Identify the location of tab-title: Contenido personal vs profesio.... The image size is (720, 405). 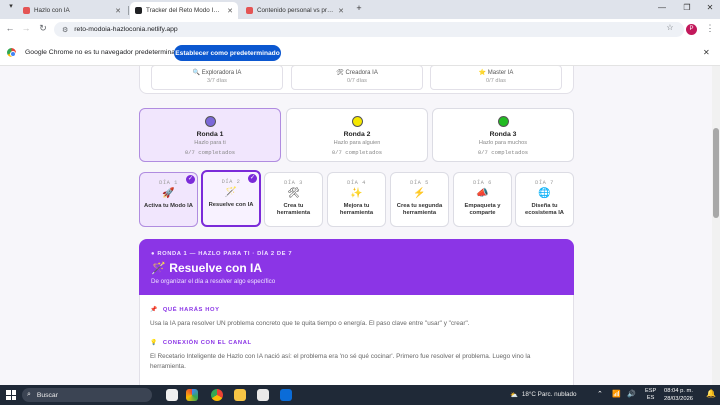
(295, 10).